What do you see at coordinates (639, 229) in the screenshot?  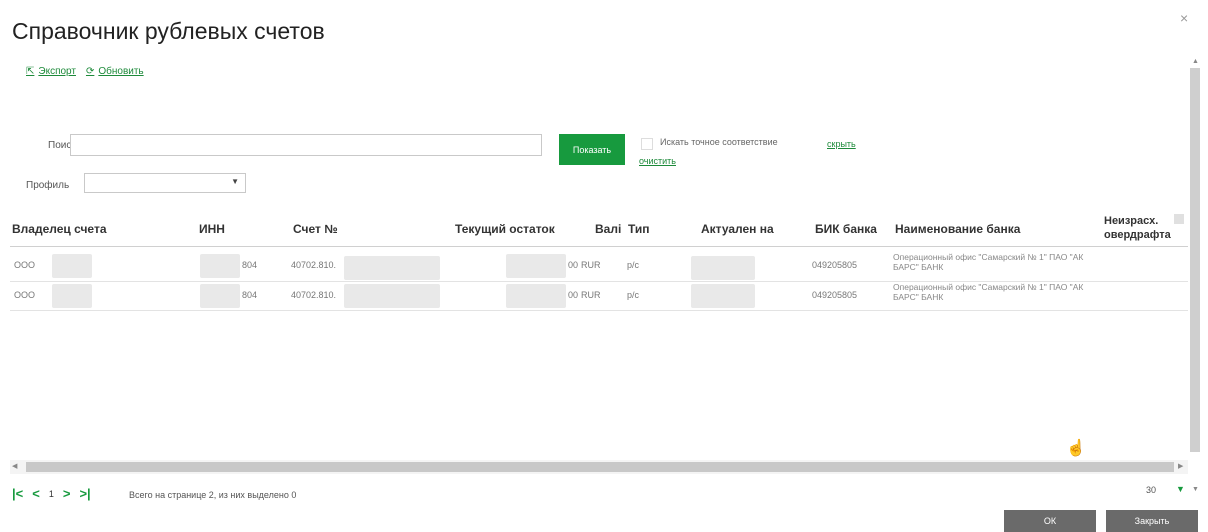 I see `col-type: Тип` at bounding box center [639, 229].